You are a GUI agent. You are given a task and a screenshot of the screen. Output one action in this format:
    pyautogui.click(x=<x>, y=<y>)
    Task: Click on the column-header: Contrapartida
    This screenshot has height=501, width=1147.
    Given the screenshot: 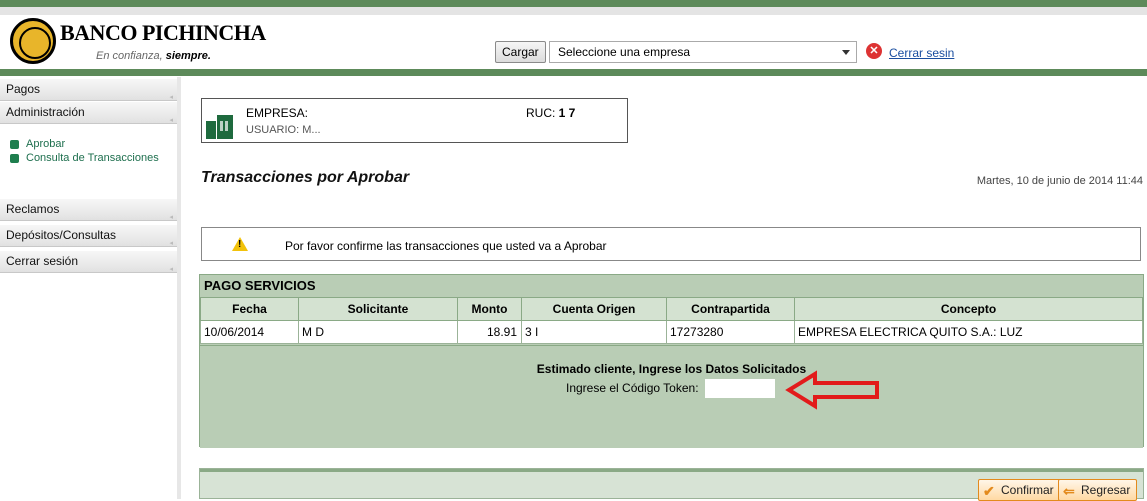 What is the action you would take?
    pyautogui.click(x=730, y=309)
    